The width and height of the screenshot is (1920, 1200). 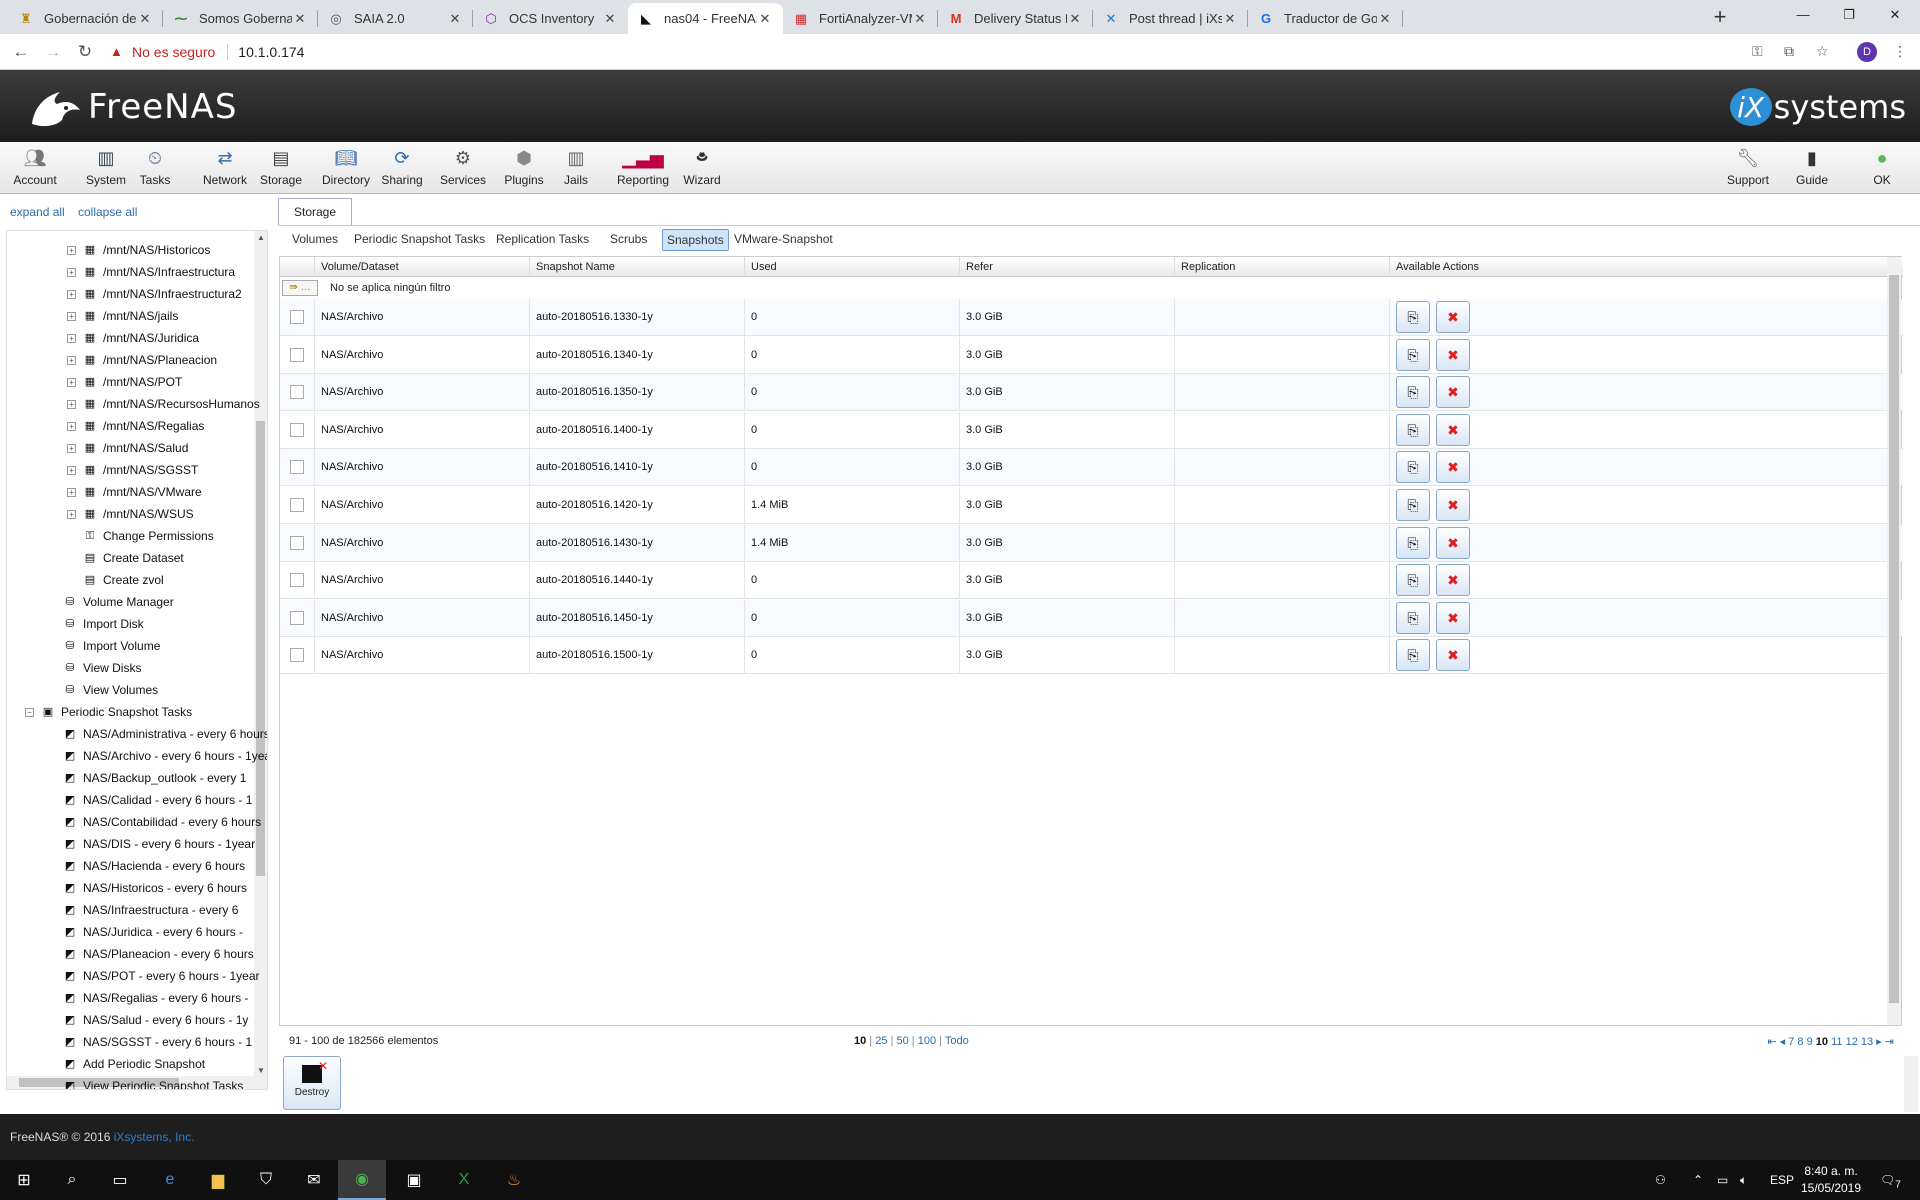 I want to click on grid-scroll-thumb, so click(x=1894, y=639).